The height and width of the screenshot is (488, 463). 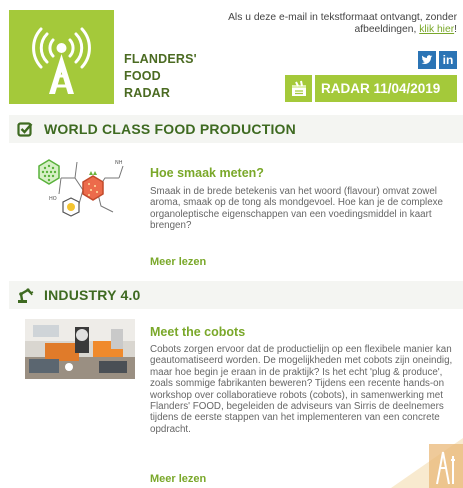 I want to click on radar-date-label: RADAR 11/04/2019, so click(x=386, y=88).